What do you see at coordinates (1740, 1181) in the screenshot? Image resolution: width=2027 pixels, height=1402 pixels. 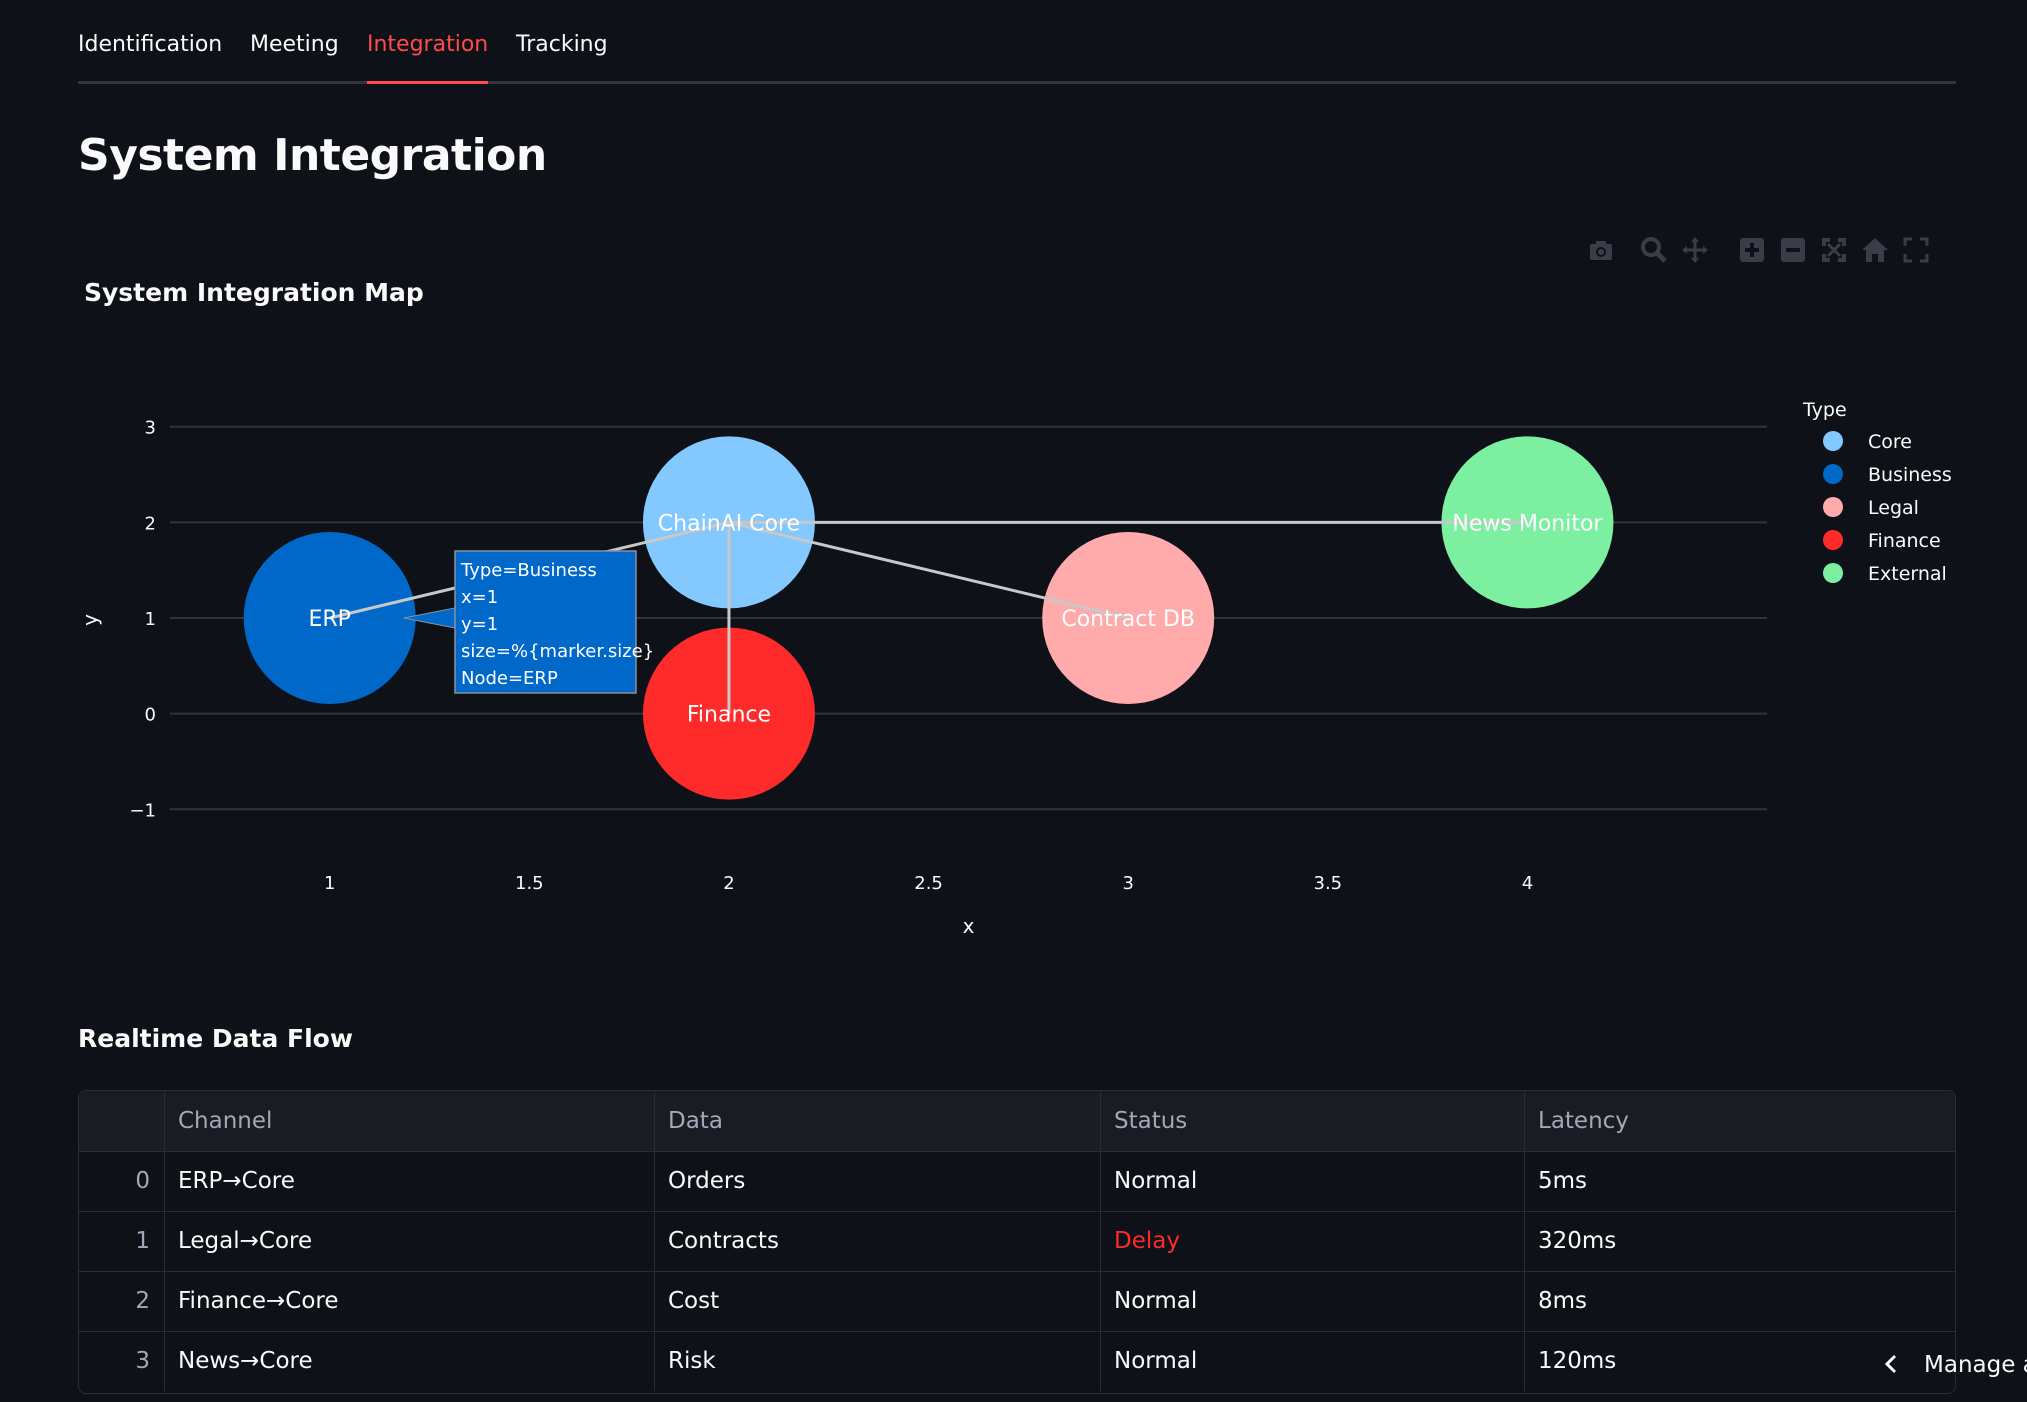 I see `latency-cell: 5ms` at bounding box center [1740, 1181].